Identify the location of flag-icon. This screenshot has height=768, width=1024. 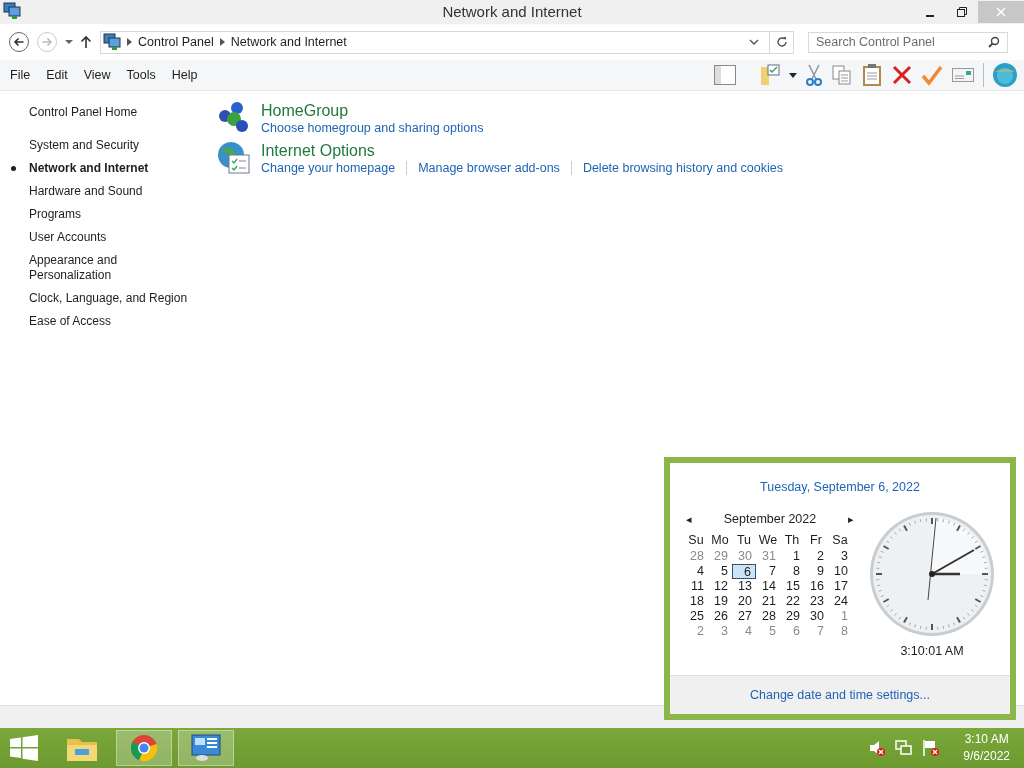
(931, 748).